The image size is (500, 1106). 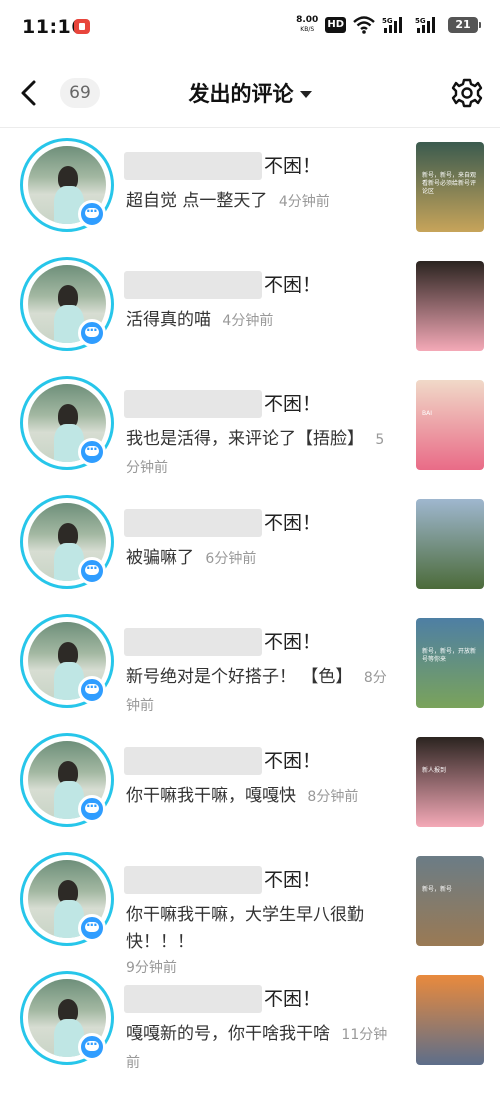 I want to click on comment-item: 不困！ 超自觉 点一整天了 4分钟前 新号，新号，来自观看新号必须给新号评论区, so click(x=250, y=187).